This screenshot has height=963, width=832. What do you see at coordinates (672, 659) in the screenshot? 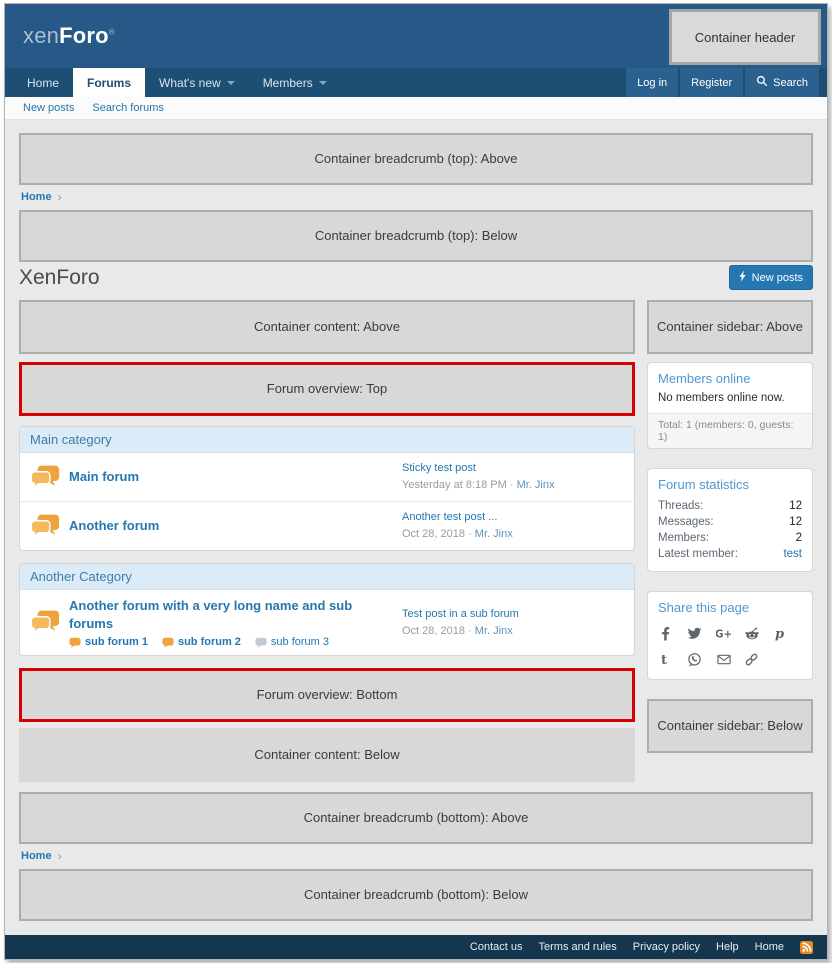
I see `tumblr-icon: t` at bounding box center [672, 659].